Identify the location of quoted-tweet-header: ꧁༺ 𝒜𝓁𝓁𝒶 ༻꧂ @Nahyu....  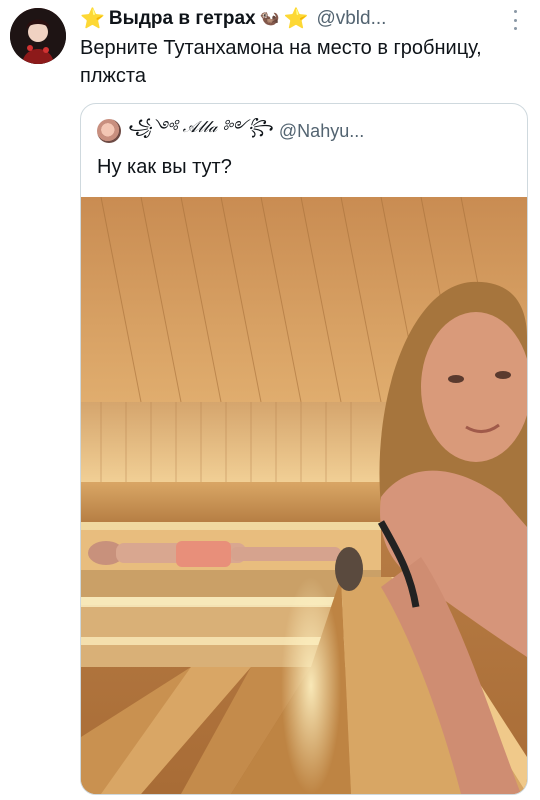
(306, 130).